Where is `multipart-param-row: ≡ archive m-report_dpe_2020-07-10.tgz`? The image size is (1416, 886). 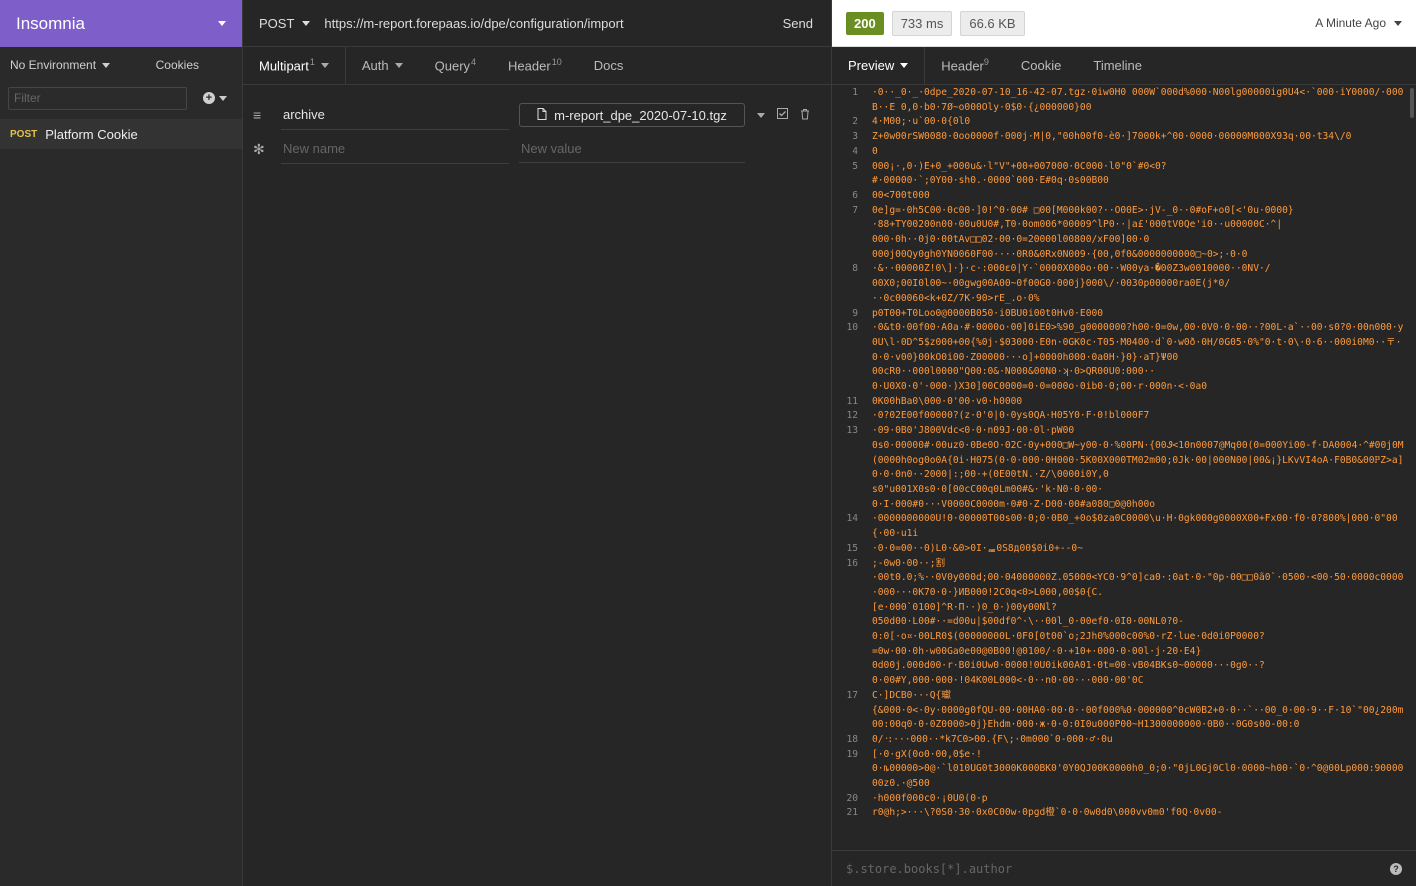 multipart-param-row: ≡ archive m-report_dpe_2020-07-10.tgz is located at coordinates (537, 115).